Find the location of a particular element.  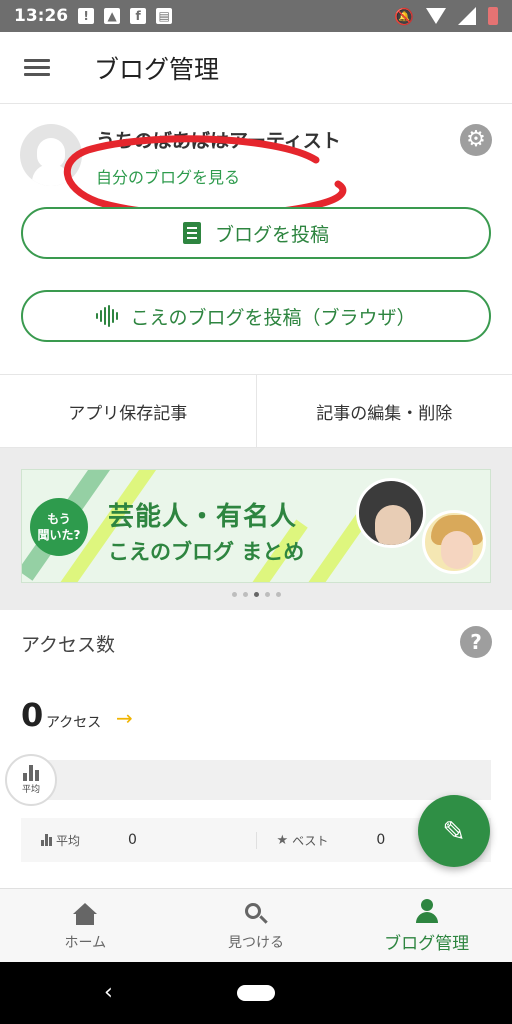

carousel-indicator is located at coordinates (256, 594).